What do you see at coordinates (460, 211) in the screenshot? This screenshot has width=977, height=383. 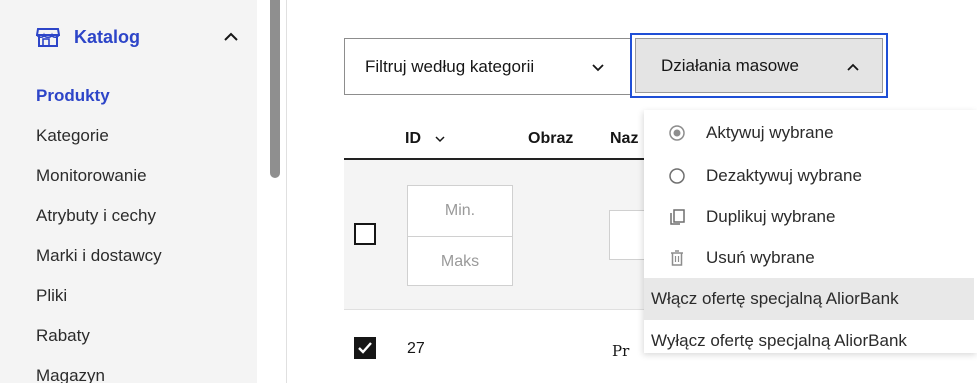 I see `id-min-input` at bounding box center [460, 211].